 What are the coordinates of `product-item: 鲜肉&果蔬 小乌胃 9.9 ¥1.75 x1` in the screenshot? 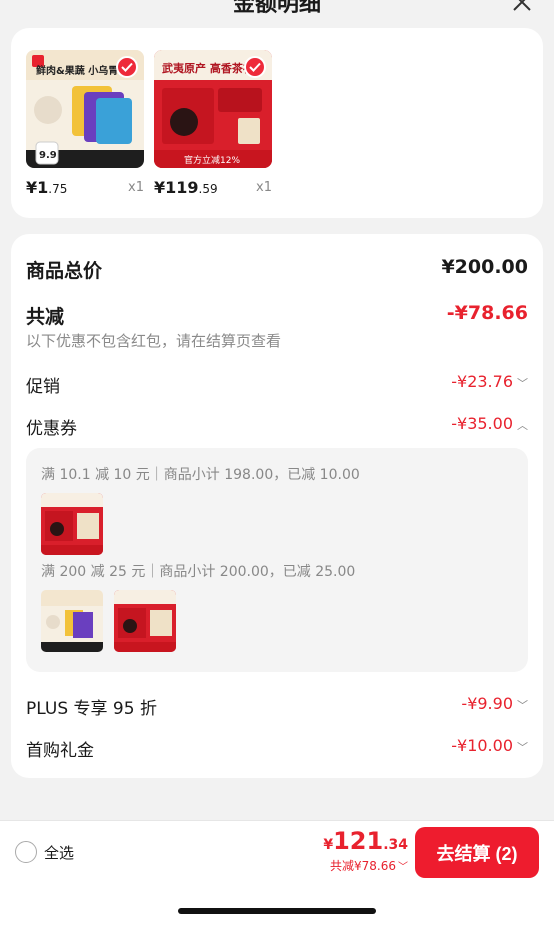 It's located at (85, 126).